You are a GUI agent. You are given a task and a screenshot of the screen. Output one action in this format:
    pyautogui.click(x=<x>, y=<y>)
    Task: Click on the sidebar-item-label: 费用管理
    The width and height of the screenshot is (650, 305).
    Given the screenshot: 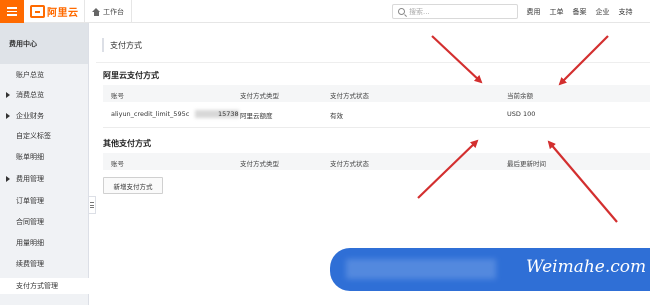 What is the action you would take?
    pyautogui.click(x=30, y=179)
    